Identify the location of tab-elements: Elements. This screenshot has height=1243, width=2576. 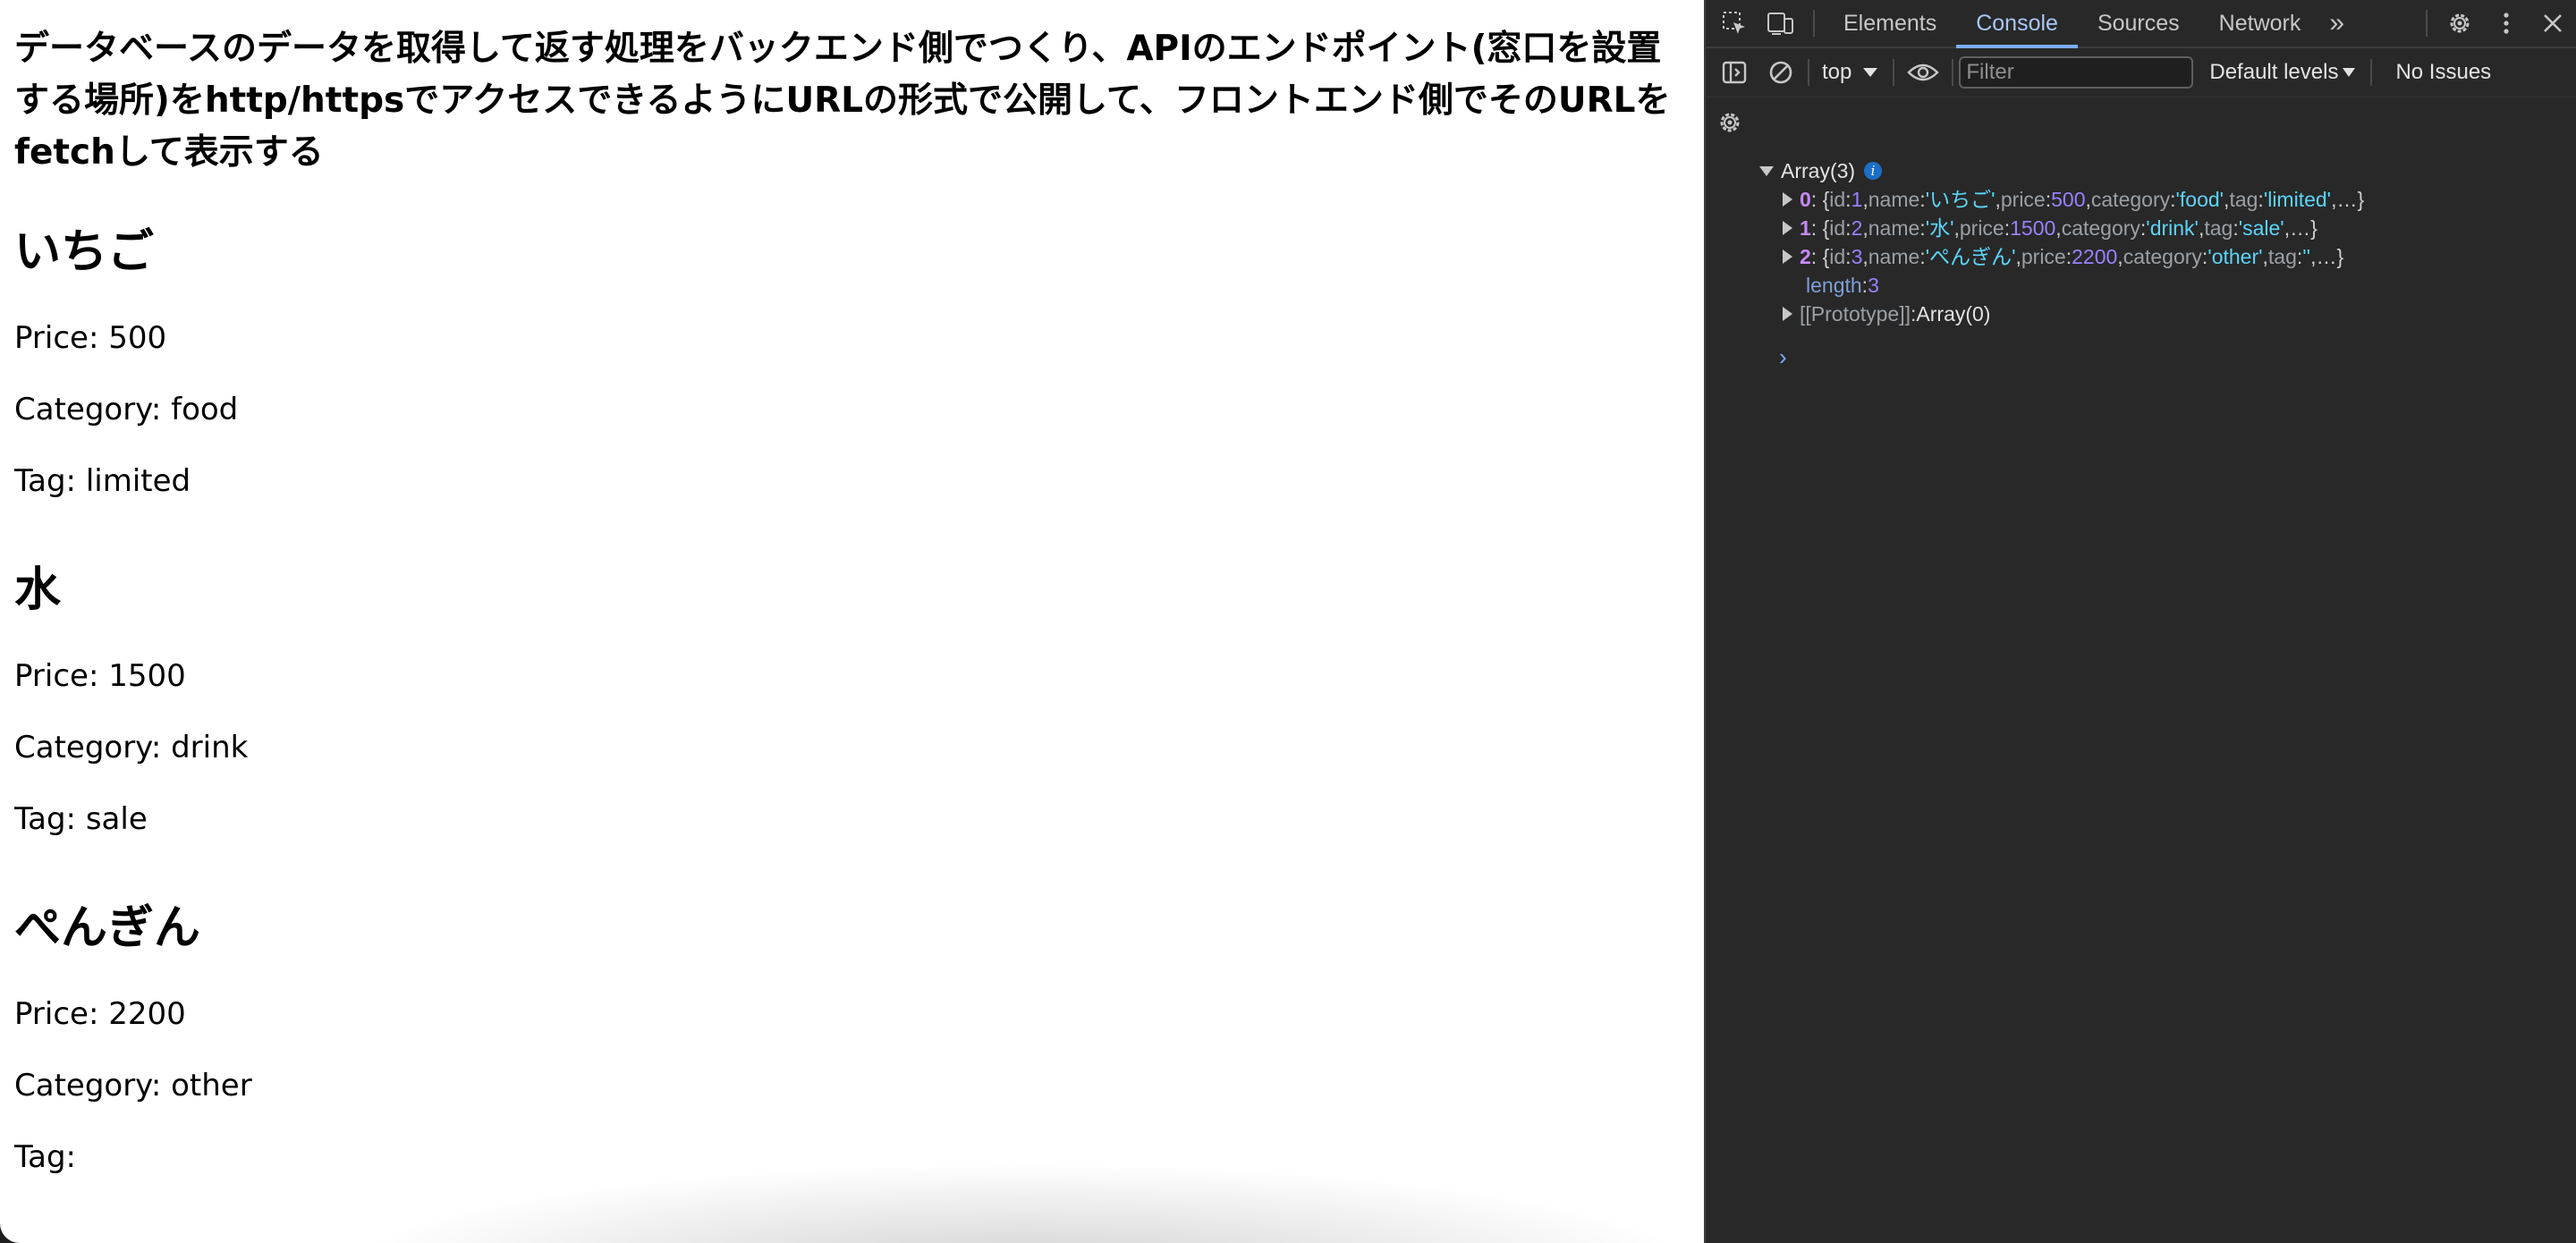
(1890, 23).